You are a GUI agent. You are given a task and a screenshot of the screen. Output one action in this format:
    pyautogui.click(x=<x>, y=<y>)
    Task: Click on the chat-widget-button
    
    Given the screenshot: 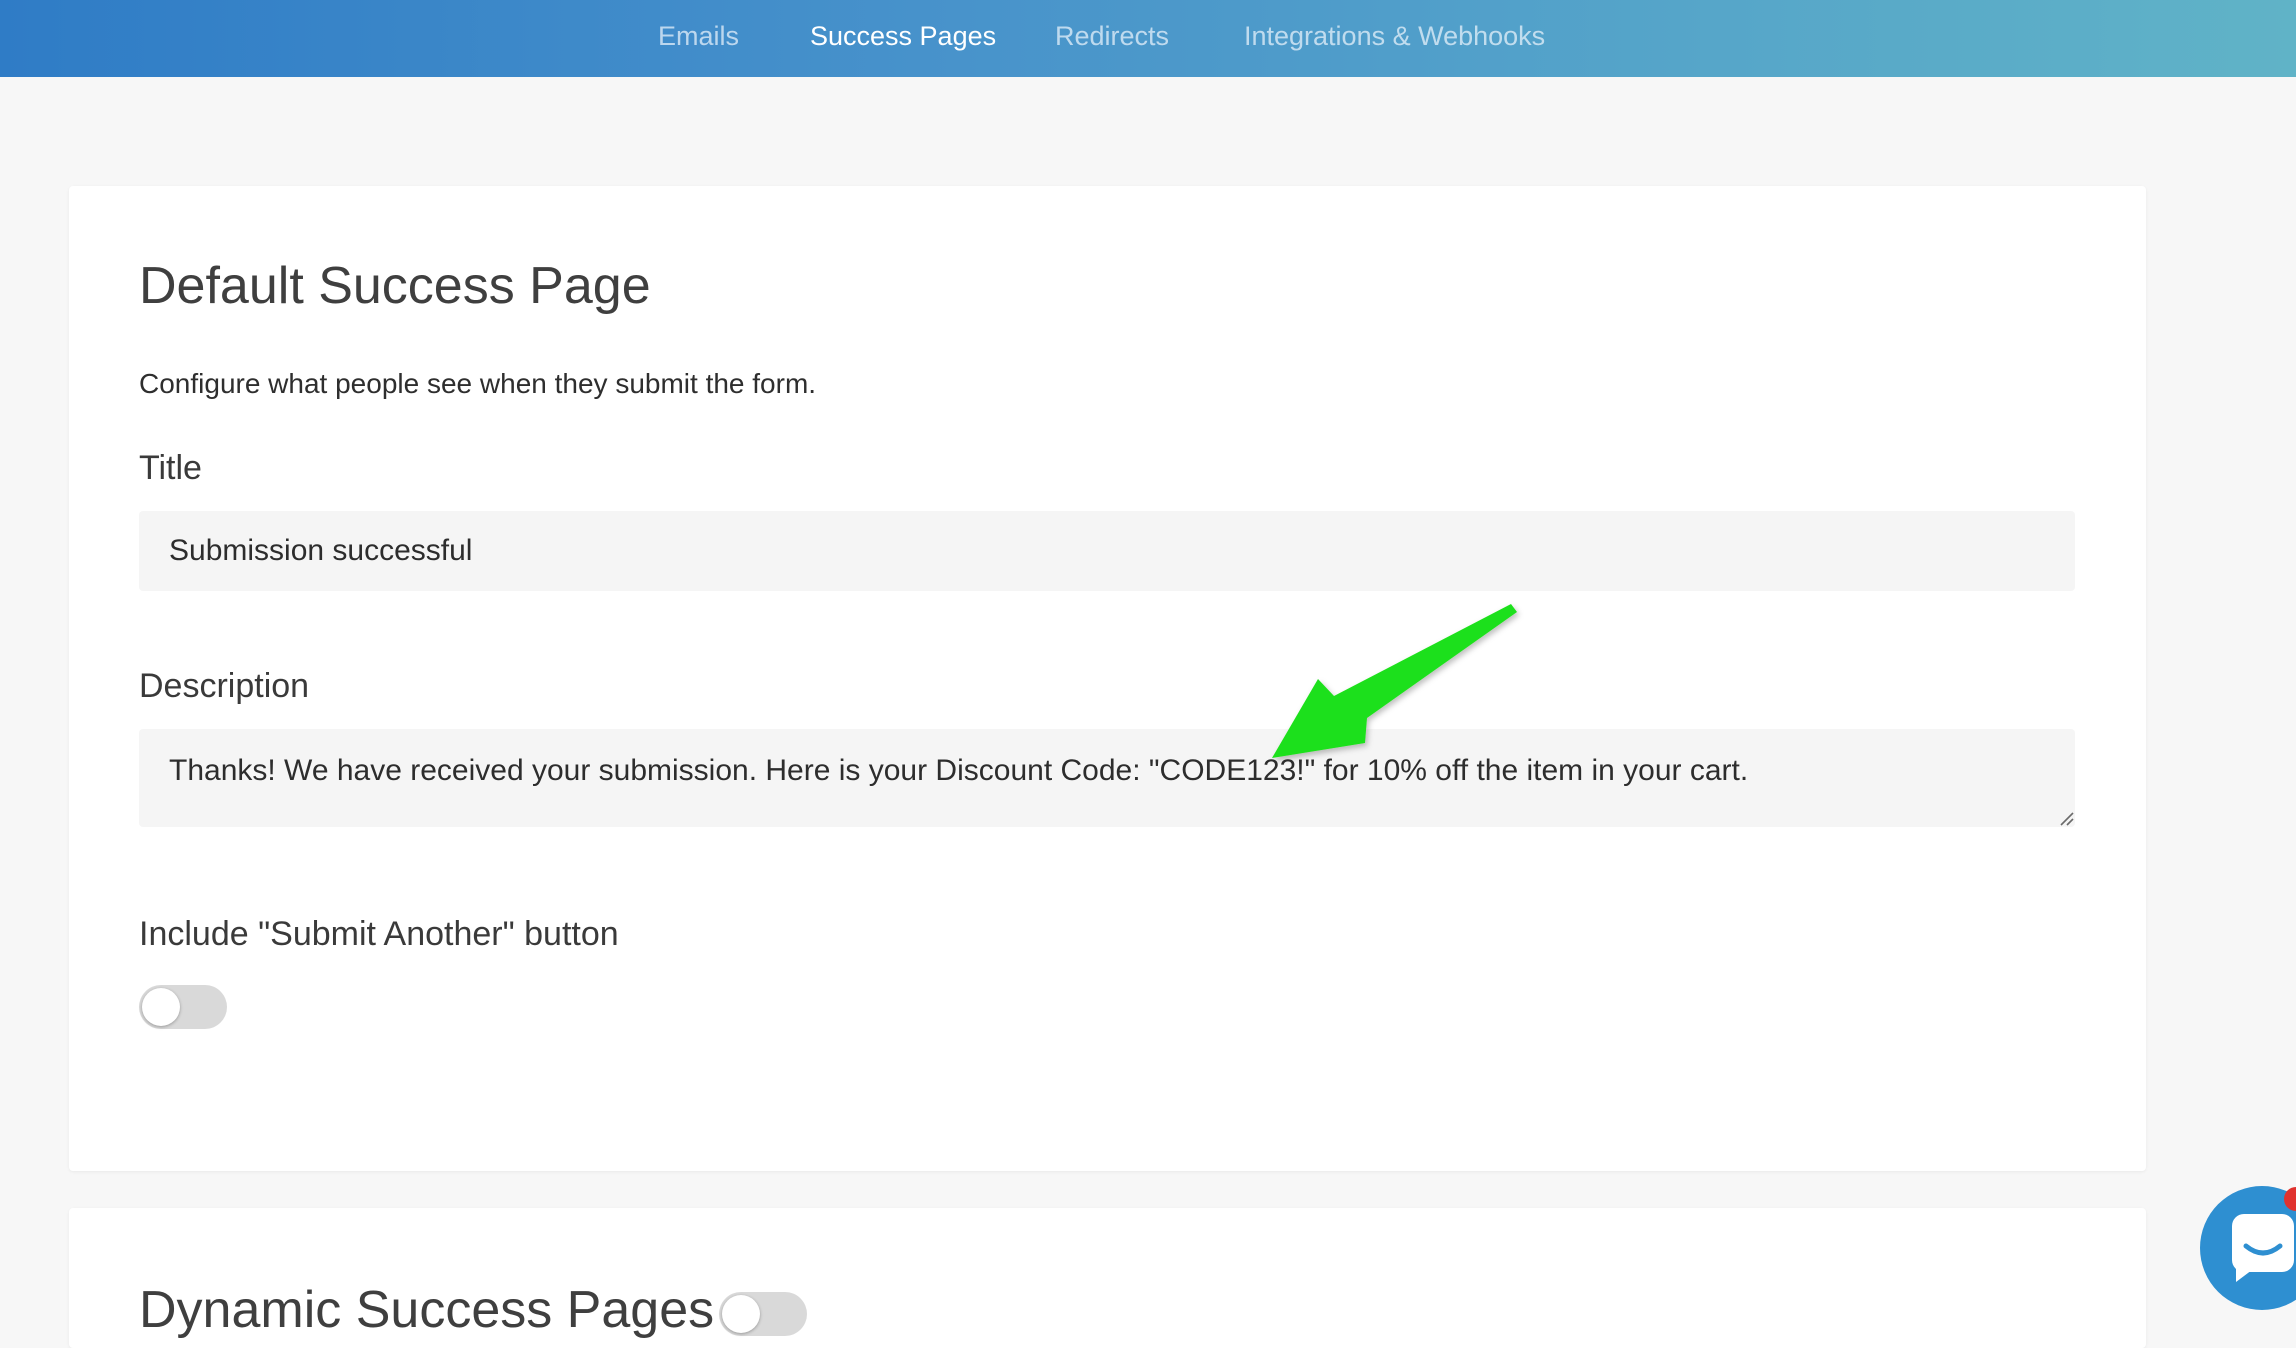 What is the action you would take?
    pyautogui.click(x=2248, y=1248)
    